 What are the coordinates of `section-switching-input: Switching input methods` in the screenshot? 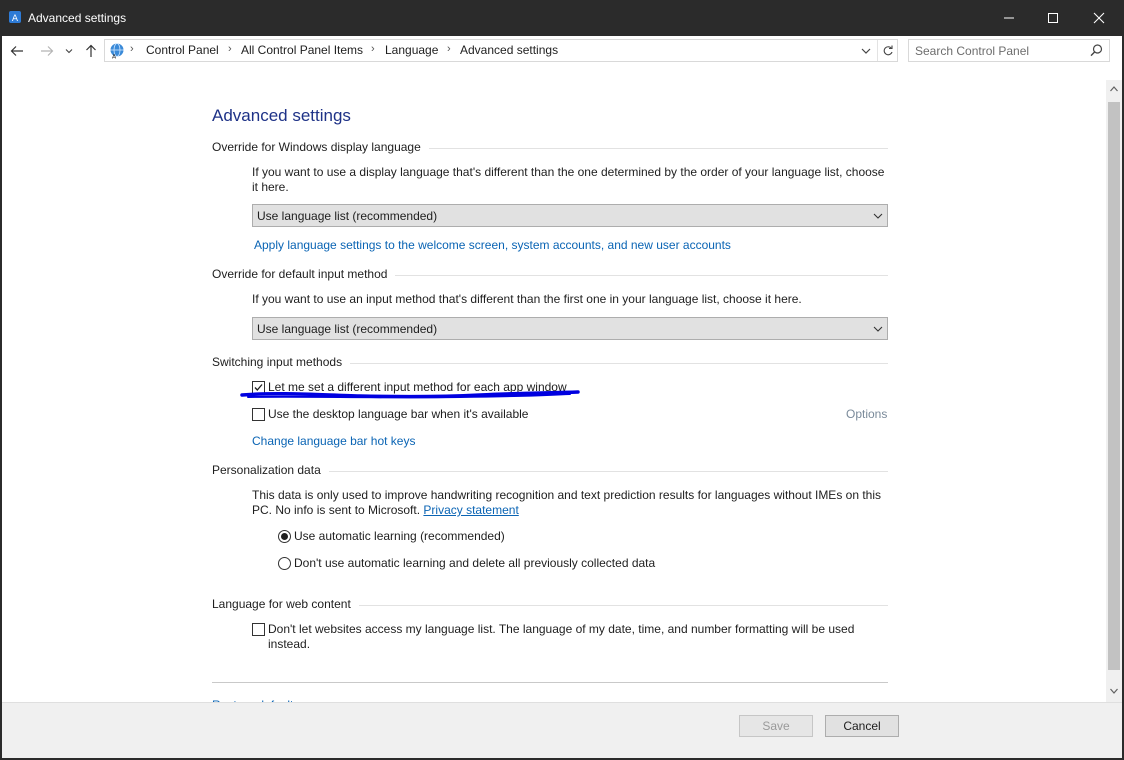 It's located at (550, 363).